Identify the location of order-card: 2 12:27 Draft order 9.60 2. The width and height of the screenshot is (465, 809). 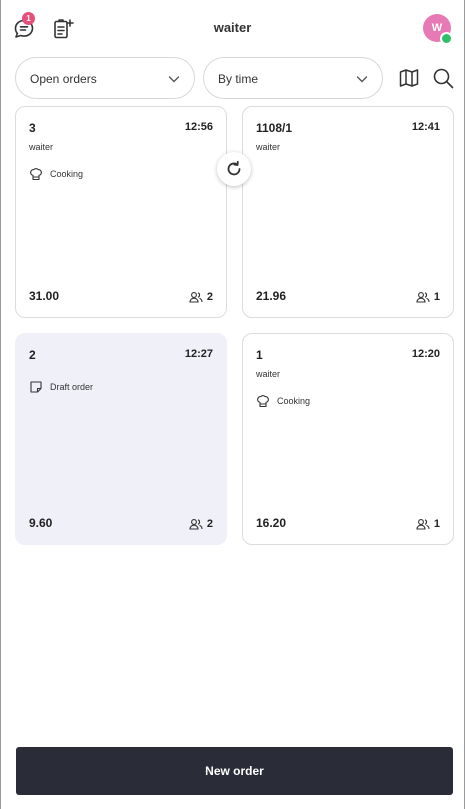
(121, 439).